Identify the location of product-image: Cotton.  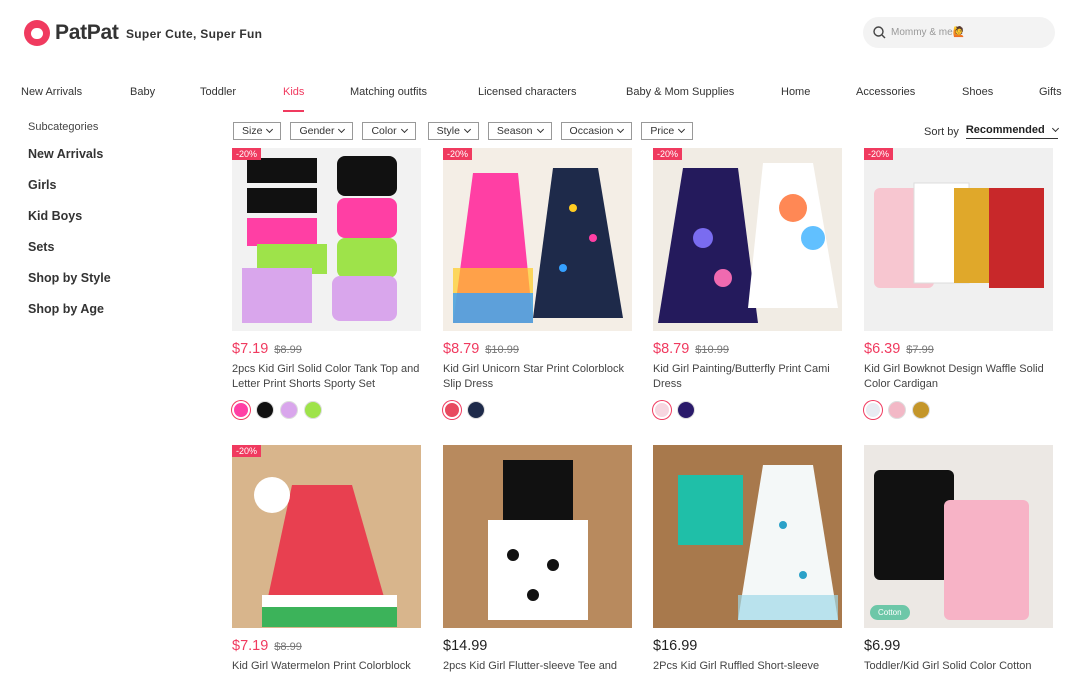
(958, 536).